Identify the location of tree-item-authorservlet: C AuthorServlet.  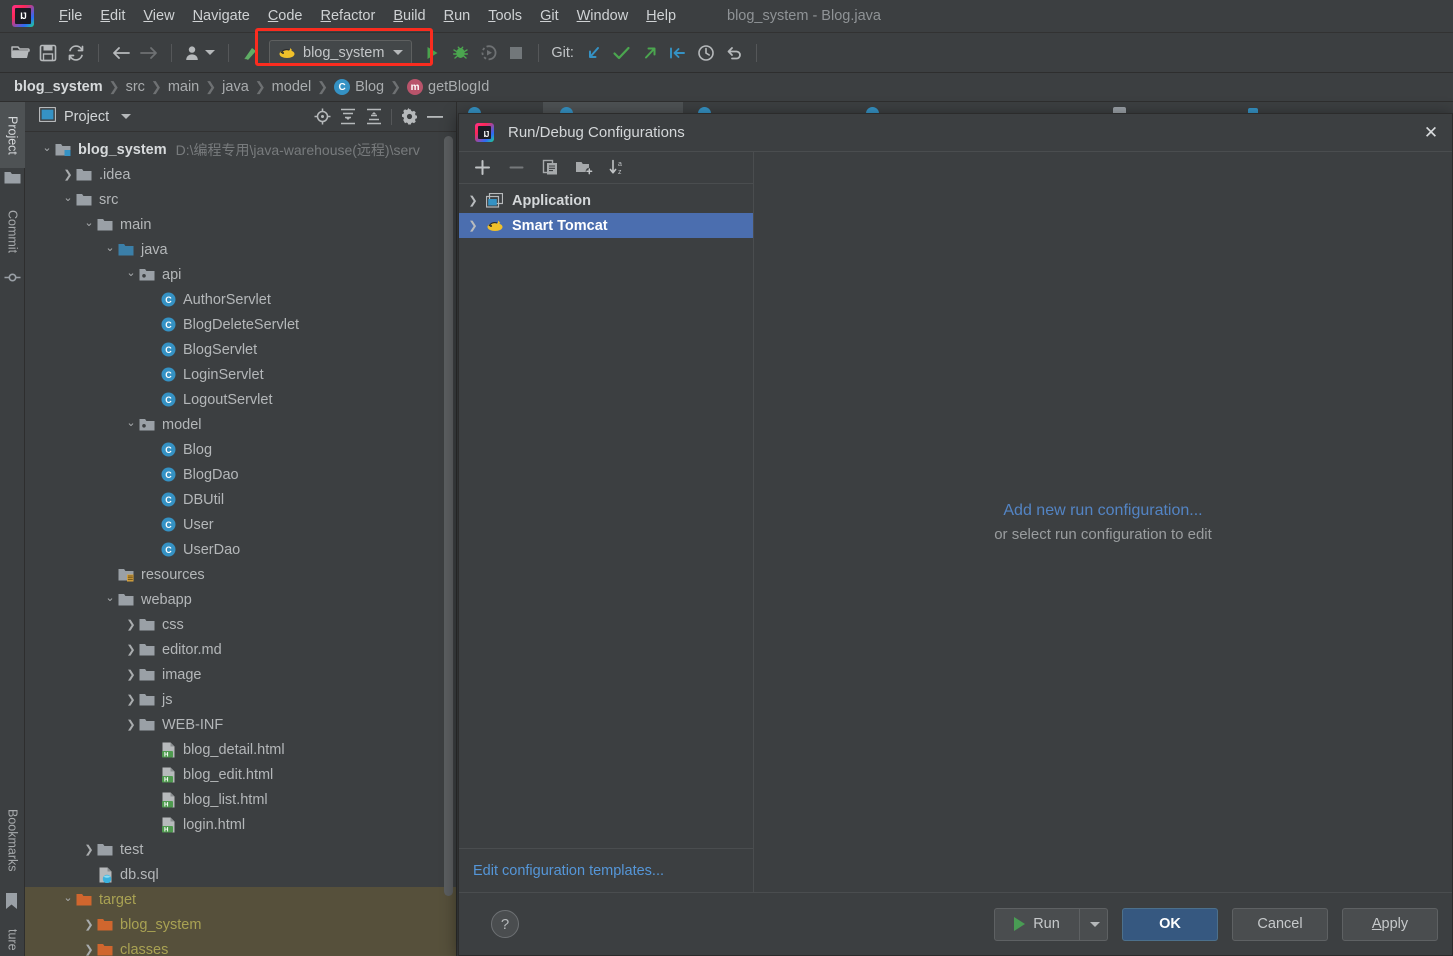
(240, 299).